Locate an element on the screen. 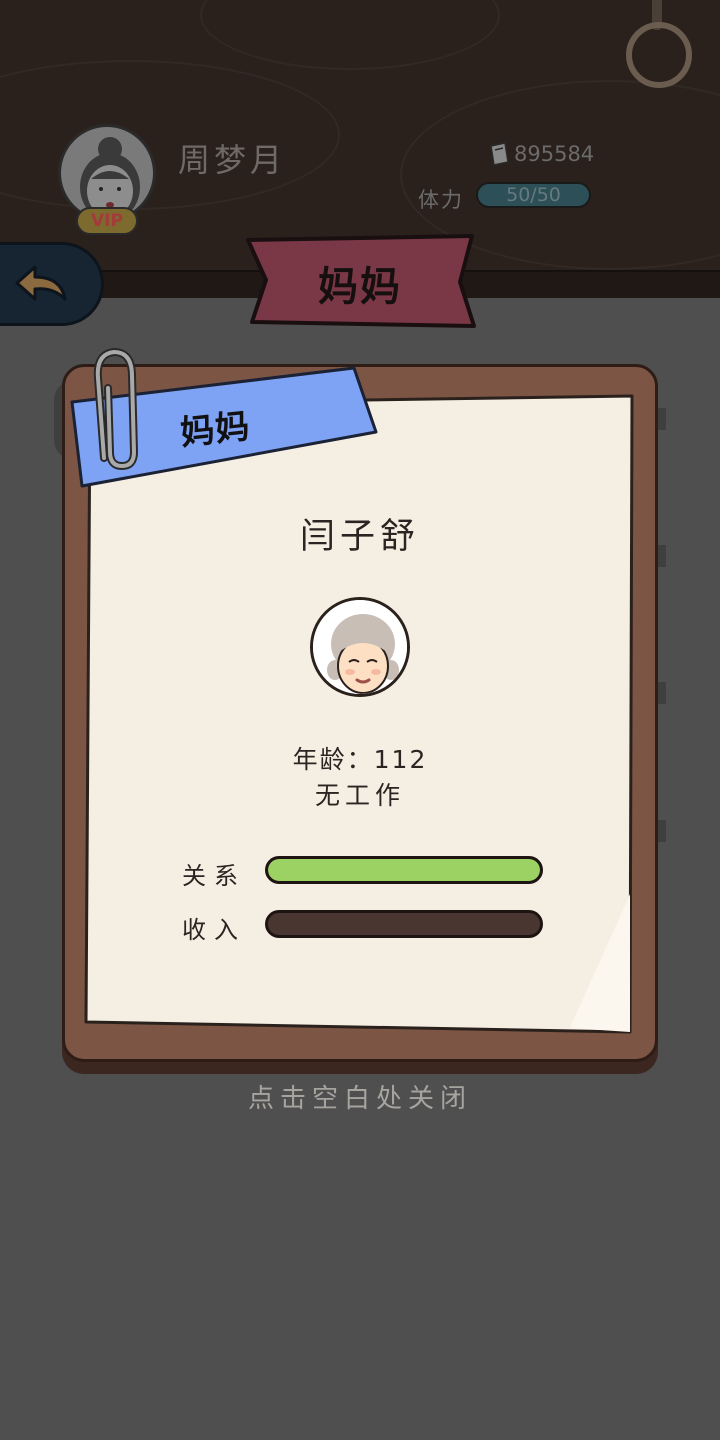 The width and height of the screenshot is (720, 1440). income-bar is located at coordinates (404, 924).